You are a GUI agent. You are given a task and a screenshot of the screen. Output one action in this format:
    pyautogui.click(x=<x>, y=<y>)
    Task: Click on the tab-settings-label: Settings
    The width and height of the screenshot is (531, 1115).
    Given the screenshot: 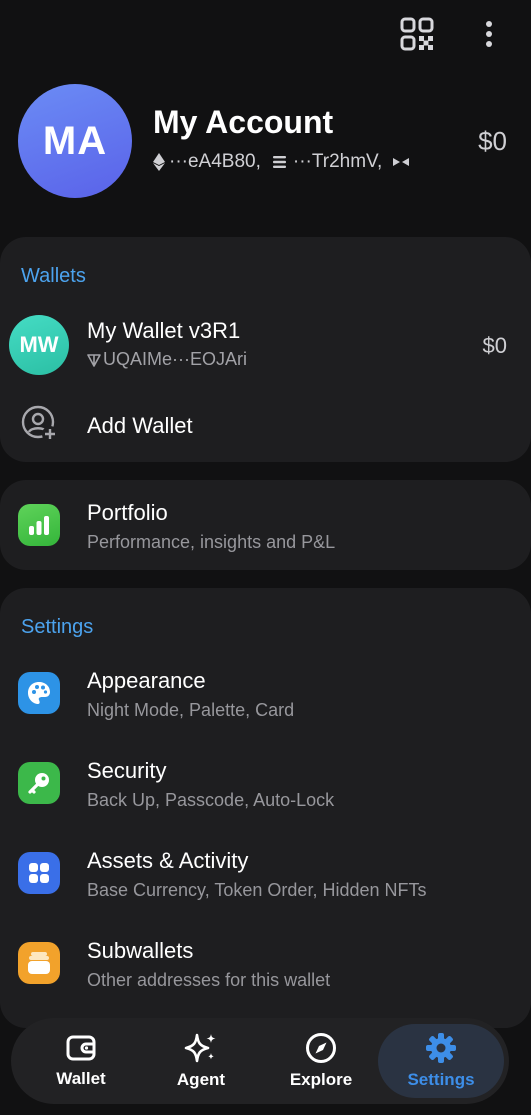 What is the action you would take?
    pyautogui.click(x=441, y=1079)
    